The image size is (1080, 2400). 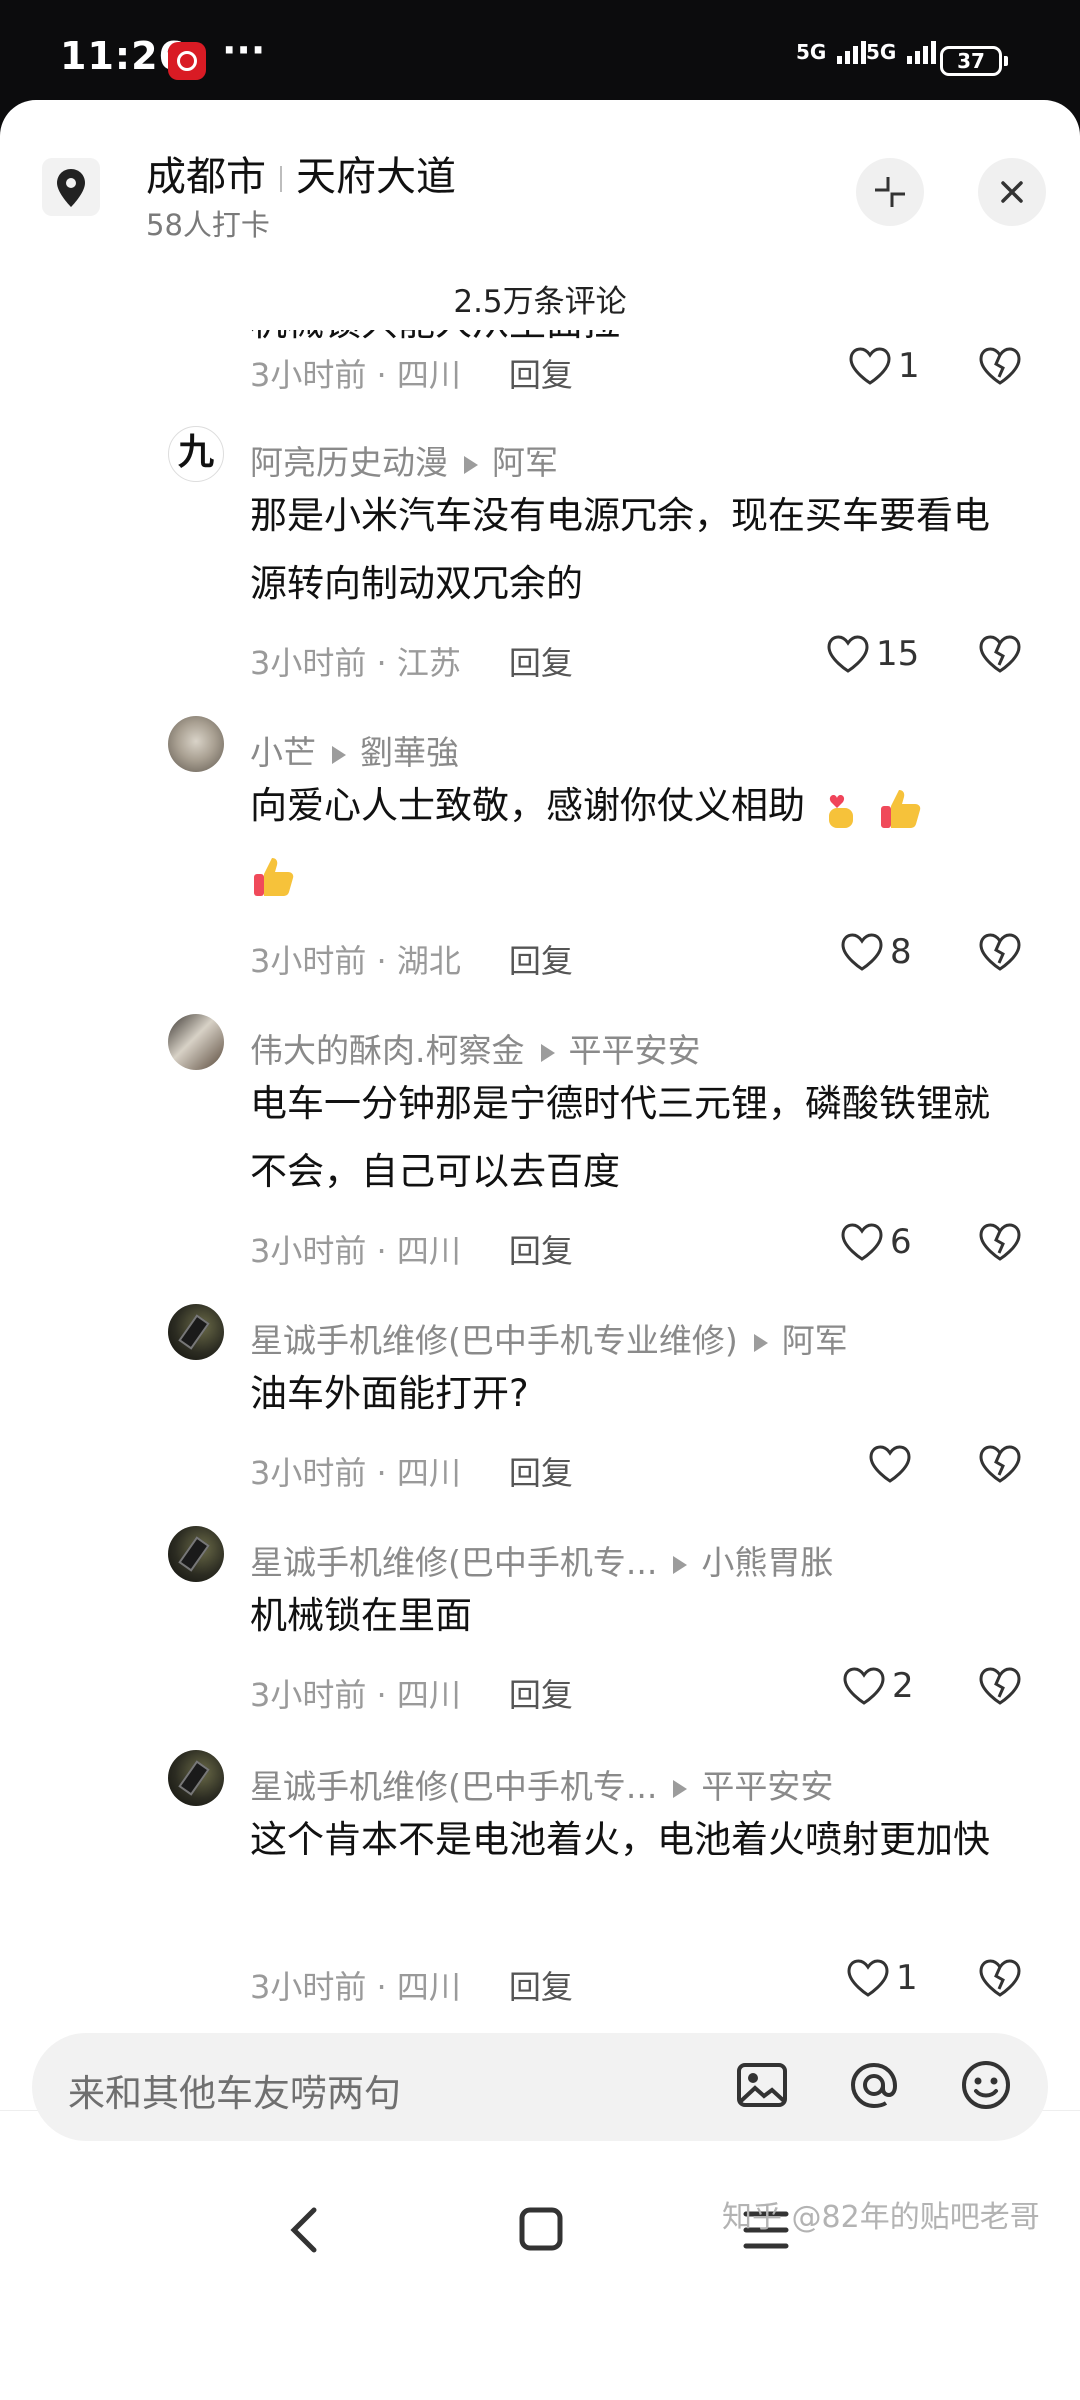 I want to click on like-count: 1, so click(x=907, y=1977).